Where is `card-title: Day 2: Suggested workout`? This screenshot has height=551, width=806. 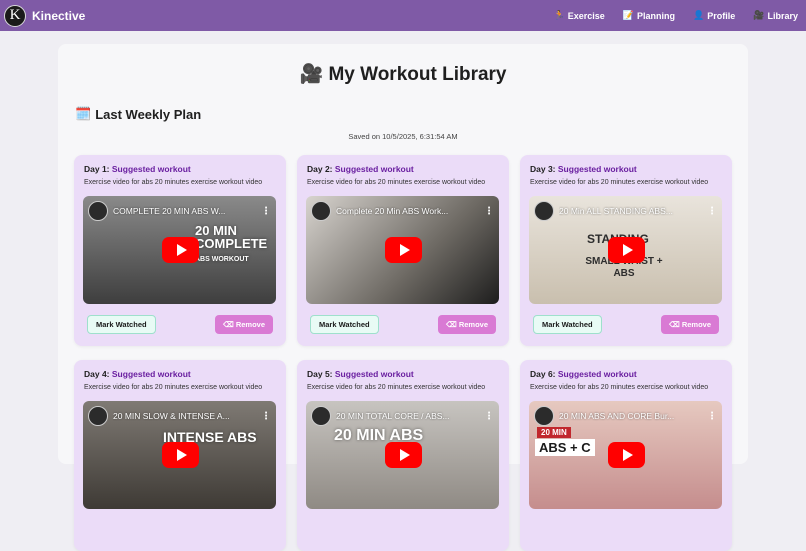 card-title: Day 2: Suggested workout is located at coordinates (360, 169).